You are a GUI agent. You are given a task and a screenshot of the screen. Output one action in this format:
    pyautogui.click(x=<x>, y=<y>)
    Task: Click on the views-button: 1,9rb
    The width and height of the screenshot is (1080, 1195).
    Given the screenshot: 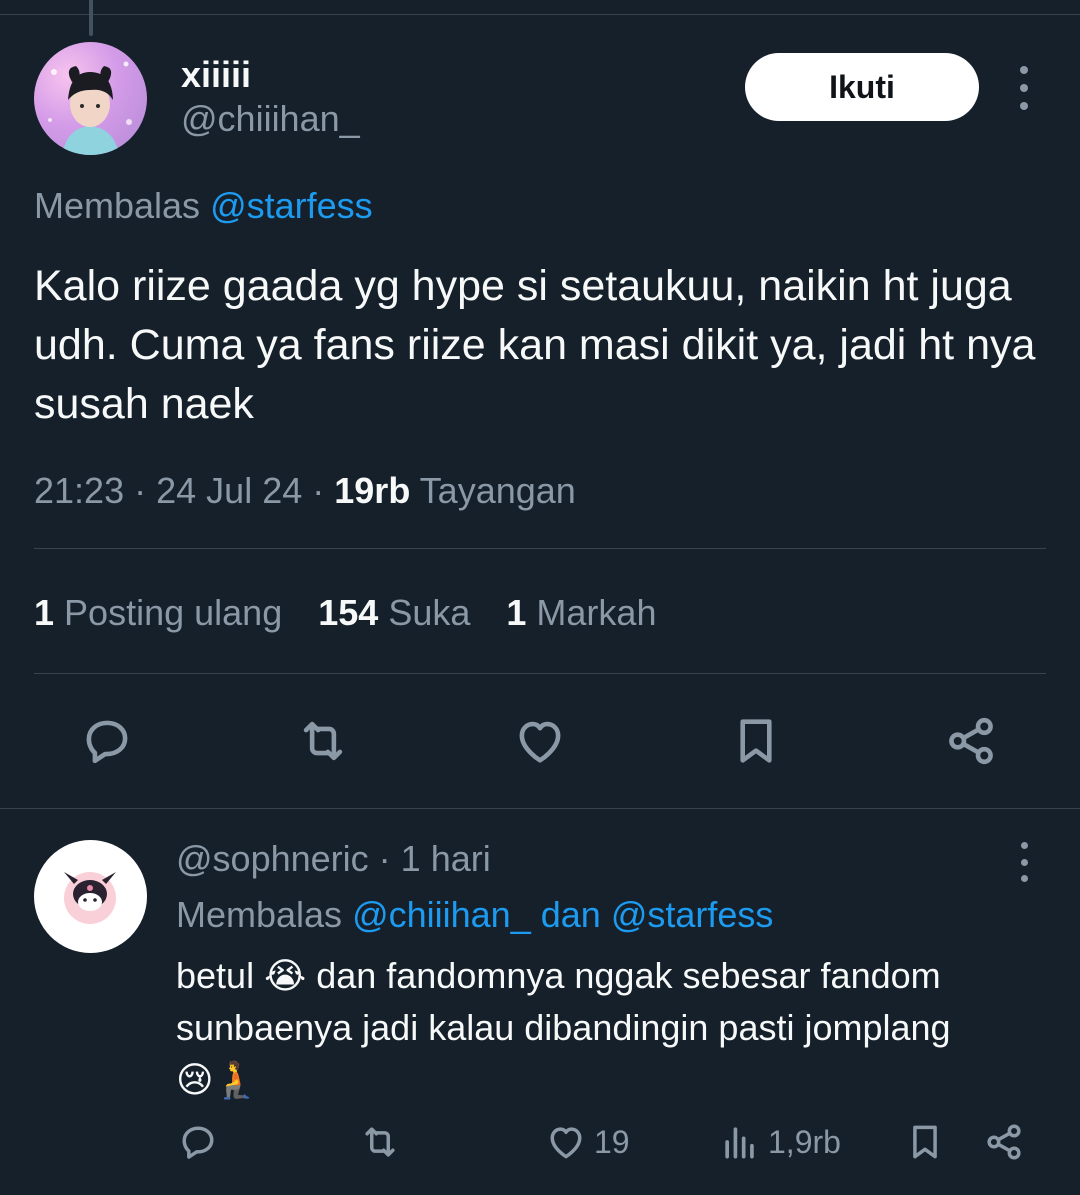 What is the action you would take?
    pyautogui.click(x=779, y=1142)
    